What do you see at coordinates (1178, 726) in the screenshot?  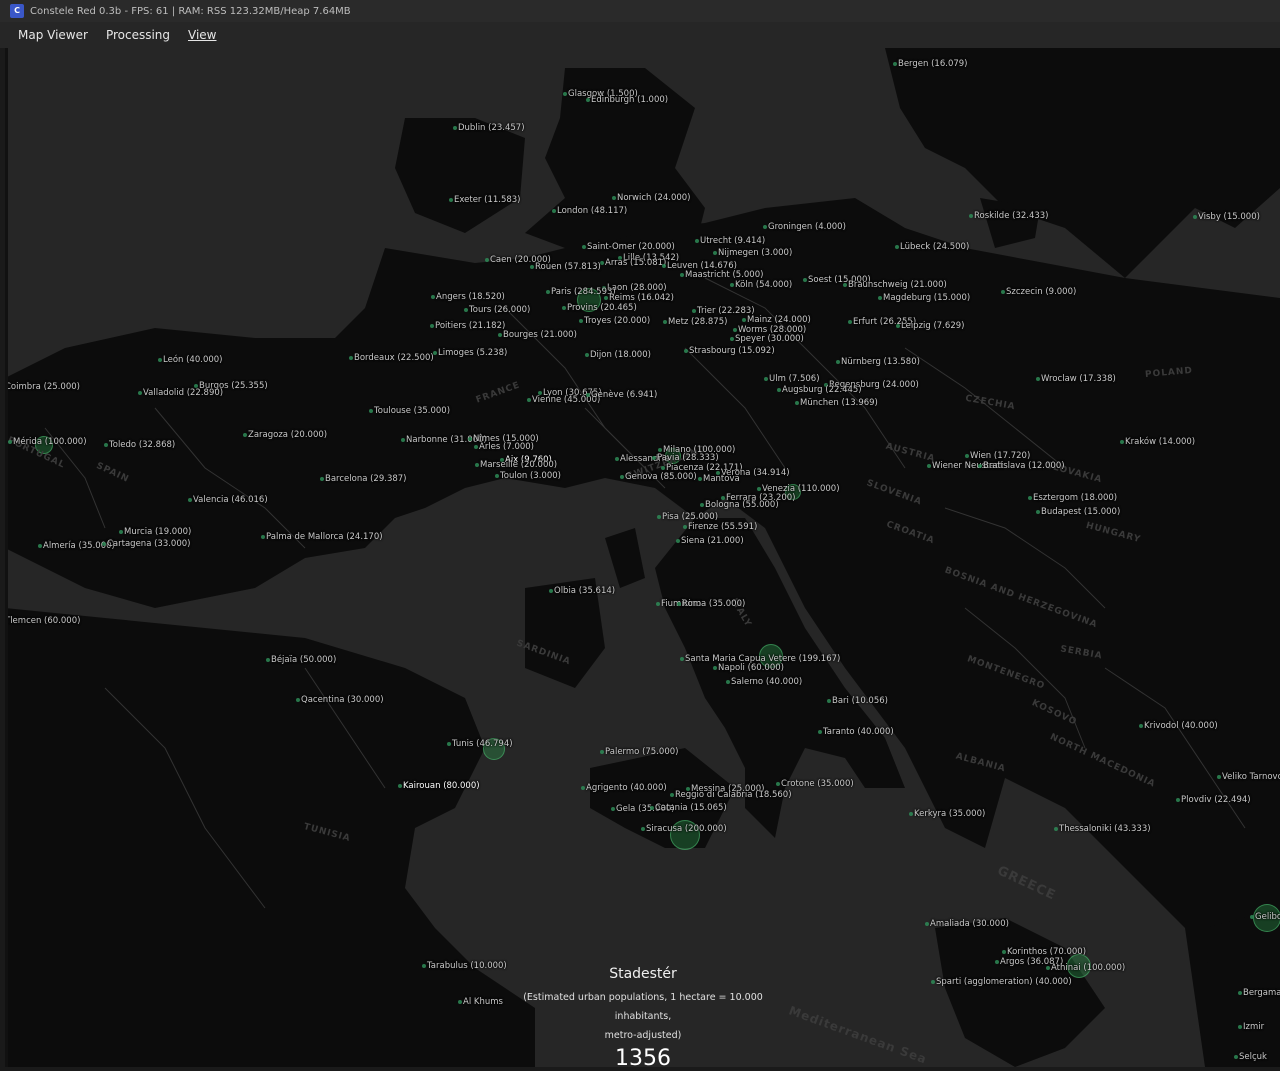 I see `city-label: Krivodol (40.000)` at bounding box center [1178, 726].